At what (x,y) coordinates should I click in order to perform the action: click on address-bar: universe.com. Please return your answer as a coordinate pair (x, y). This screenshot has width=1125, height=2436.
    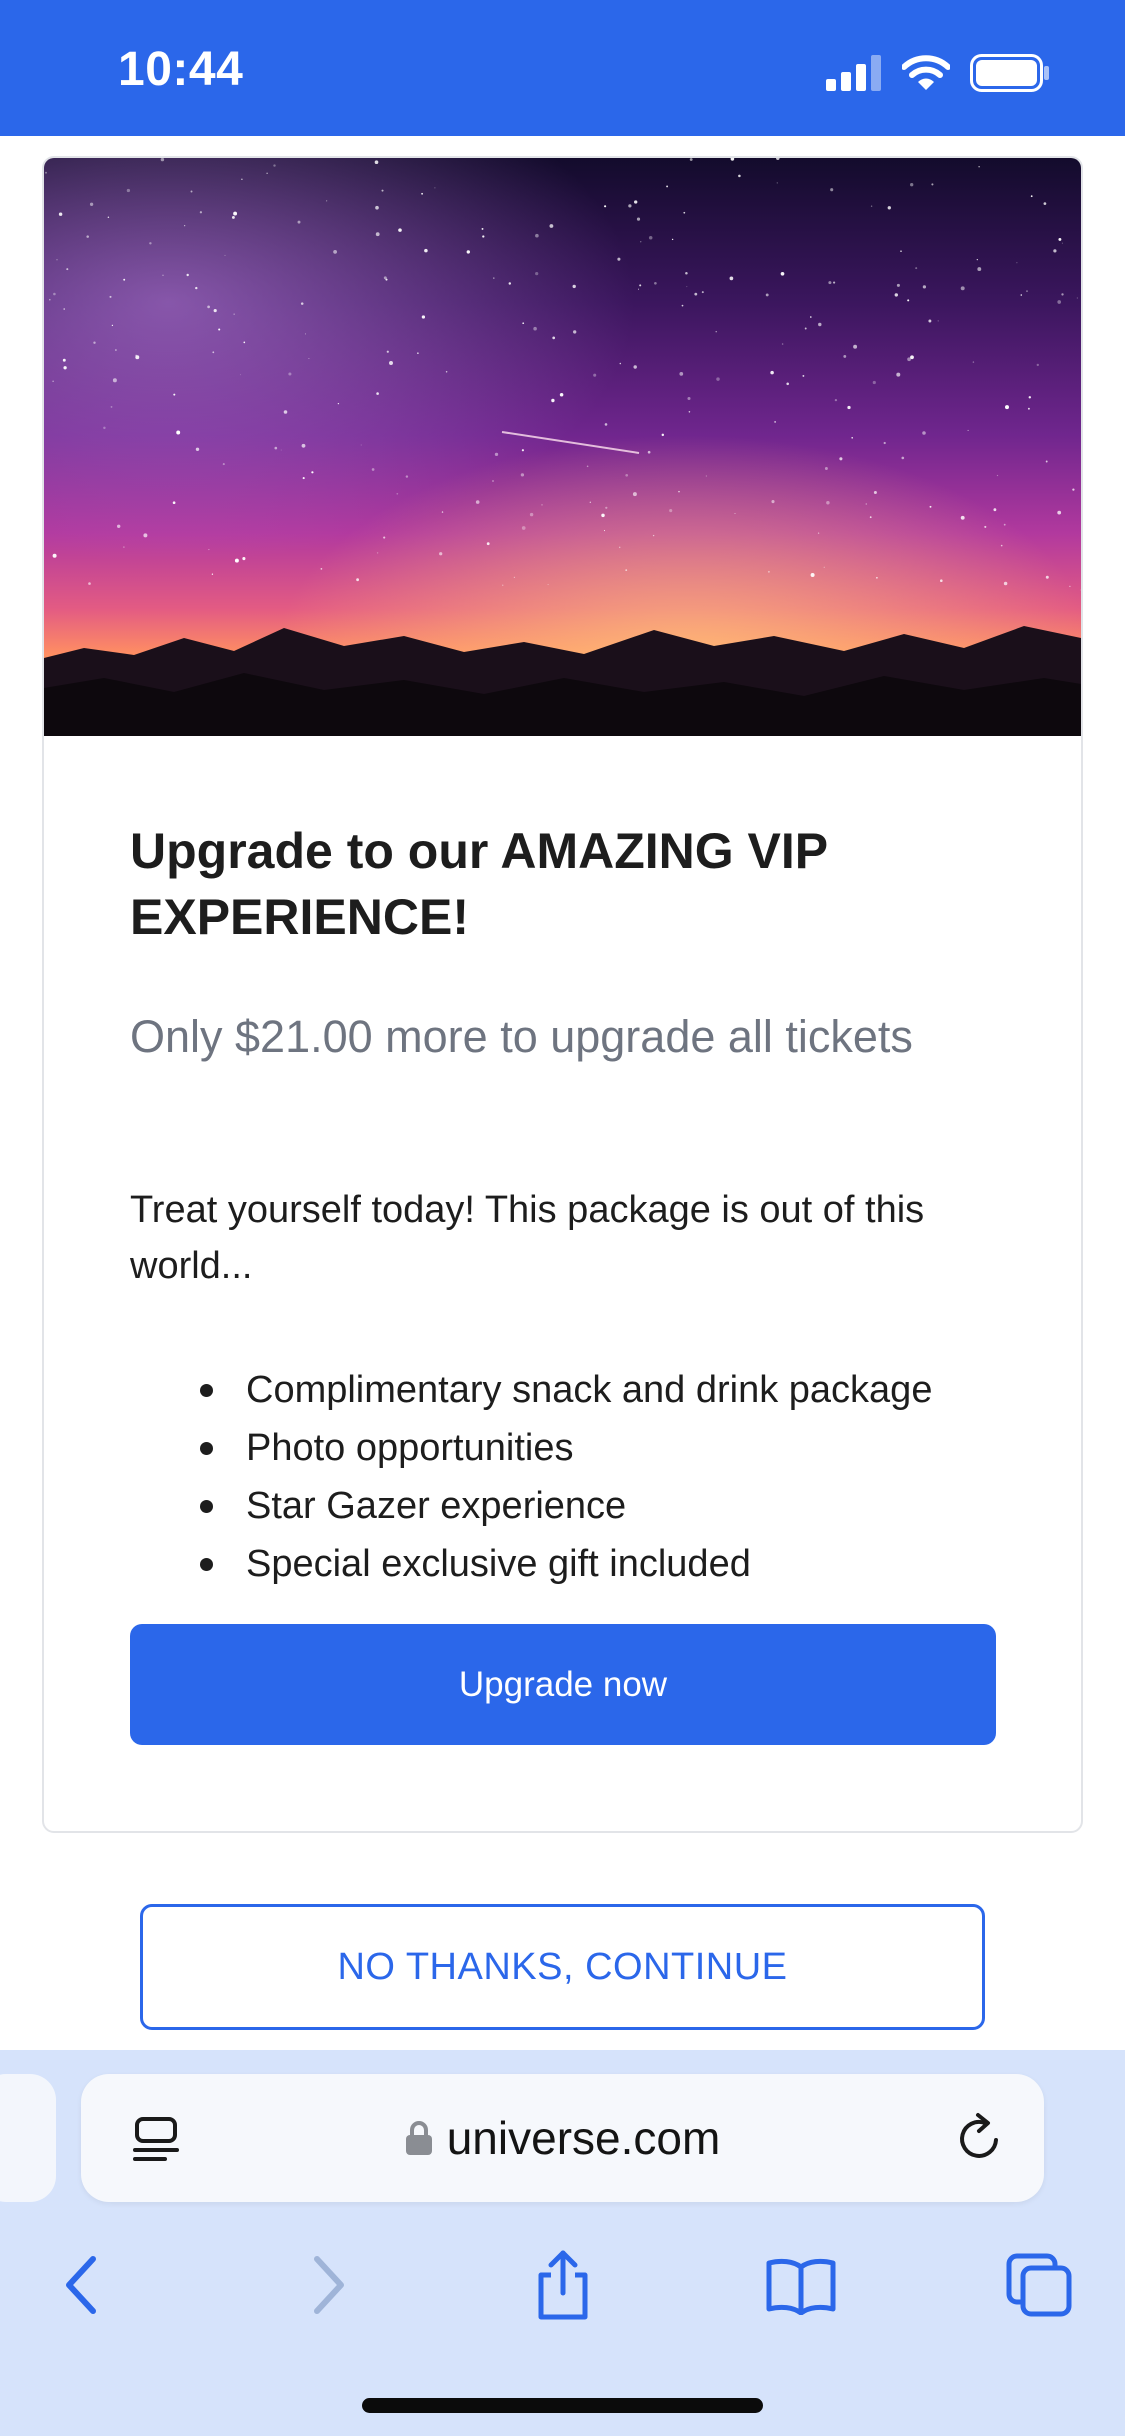
    Looking at the image, I should click on (562, 2138).